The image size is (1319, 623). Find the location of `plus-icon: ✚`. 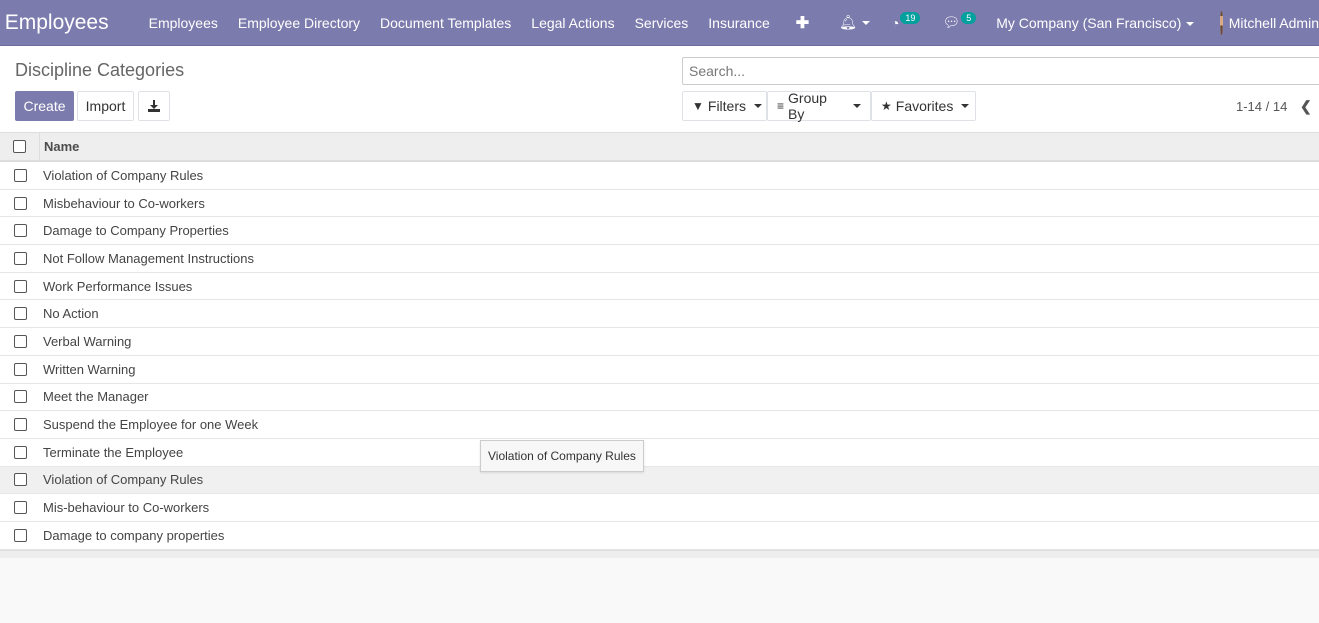

plus-icon: ✚ is located at coordinates (802, 23).